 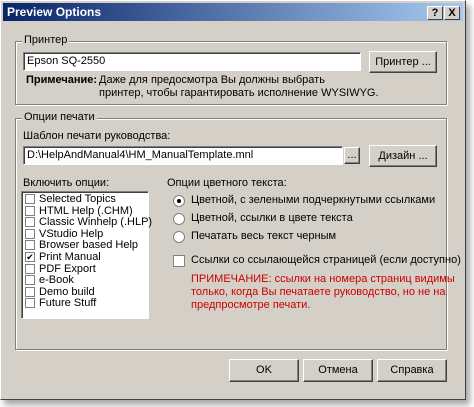 What do you see at coordinates (264, 236) in the screenshot?
I see `color-option-label: Печатать весь текст черным` at bounding box center [264, 236].